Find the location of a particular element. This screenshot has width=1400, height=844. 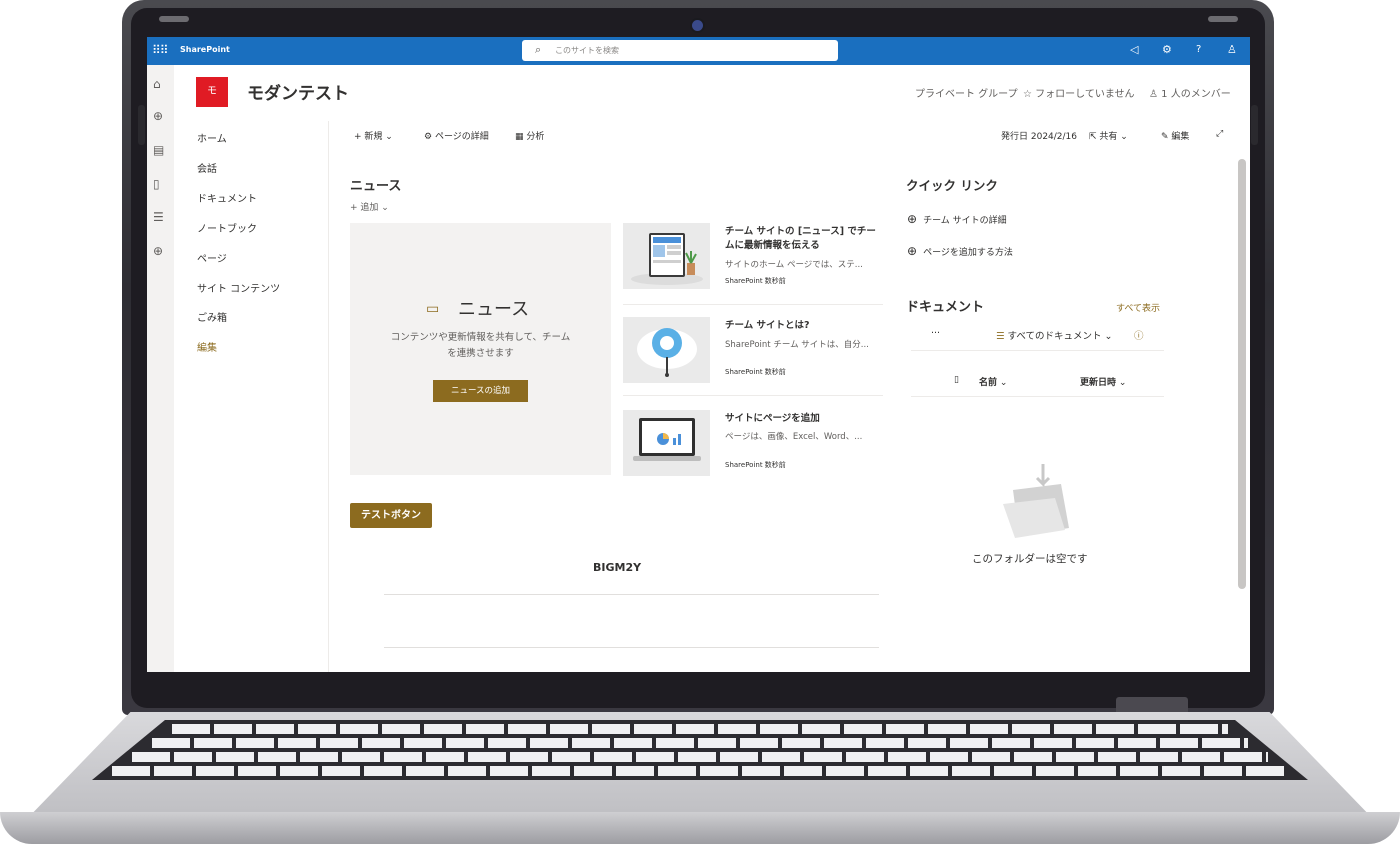

create-icon: ⊕ is located at coordinates (158, 251).